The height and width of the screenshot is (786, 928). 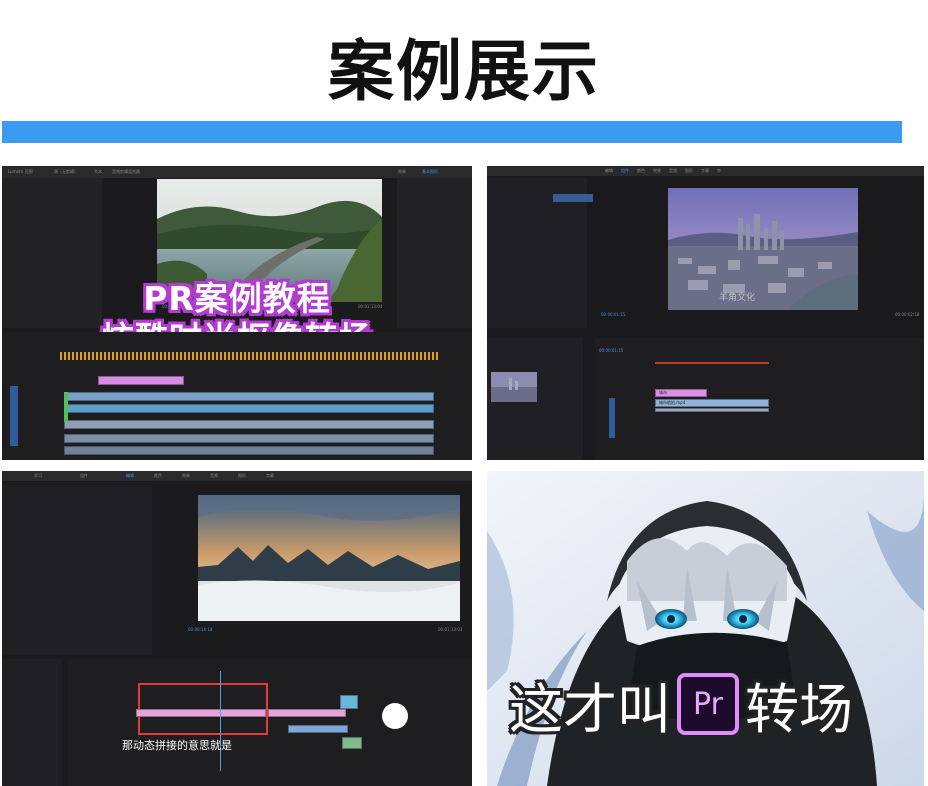 I want to click on clip-video-v1, so click(x=249, y=408).